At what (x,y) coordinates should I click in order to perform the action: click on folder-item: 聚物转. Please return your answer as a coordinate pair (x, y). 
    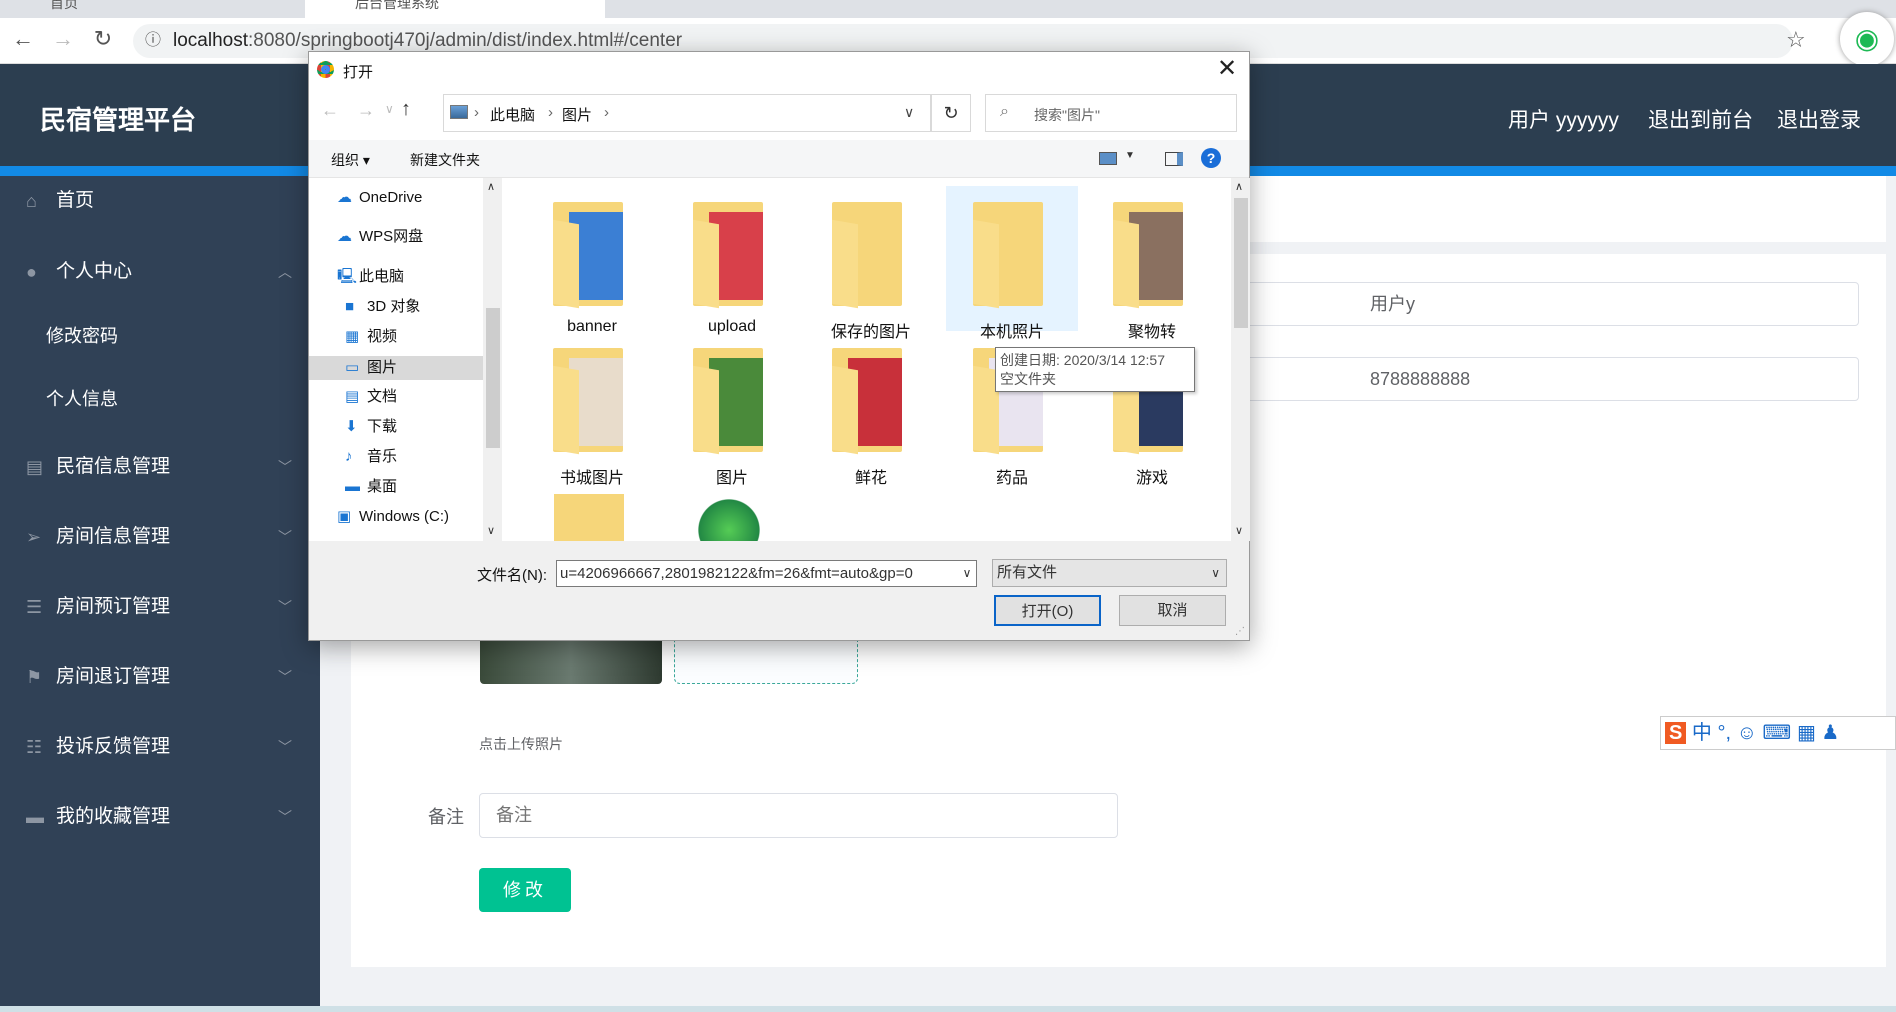
    Looking at the image, I should click on (1152, 272).